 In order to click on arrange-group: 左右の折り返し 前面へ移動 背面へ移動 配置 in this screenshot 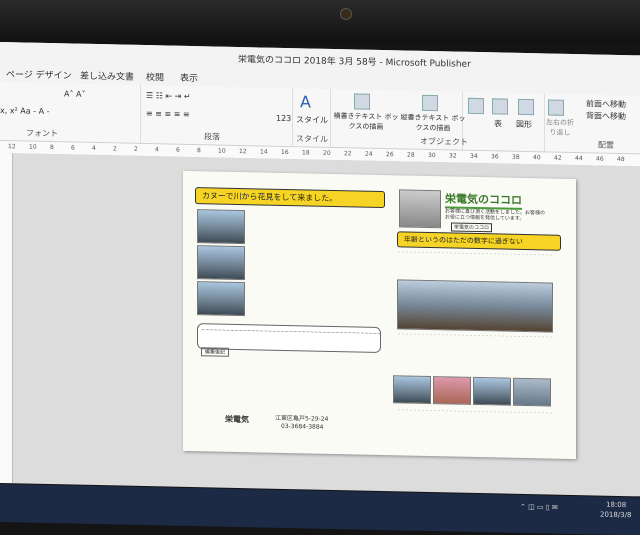, I will do `click(593, 123)`.